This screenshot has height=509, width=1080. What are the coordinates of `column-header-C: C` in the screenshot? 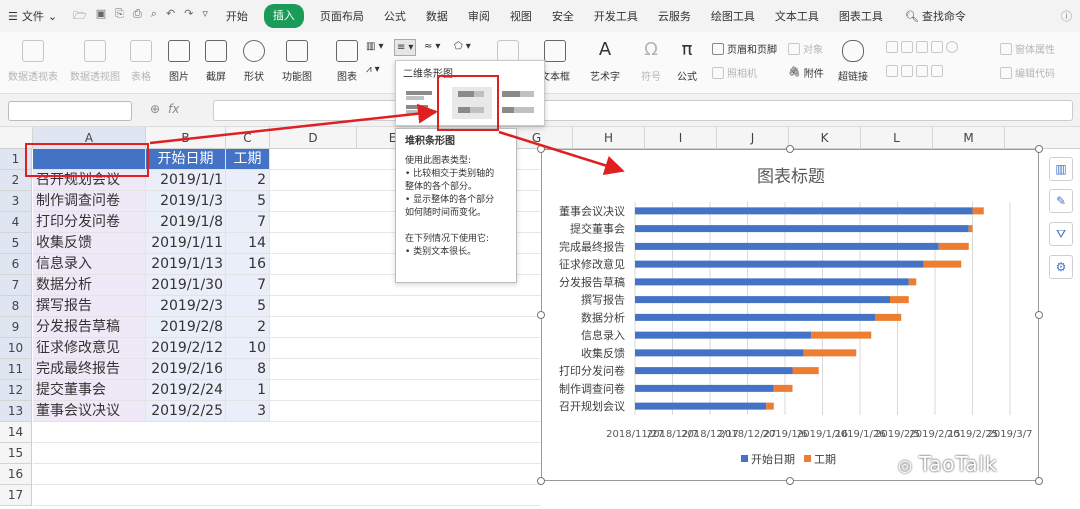 It's located at (248, 138).